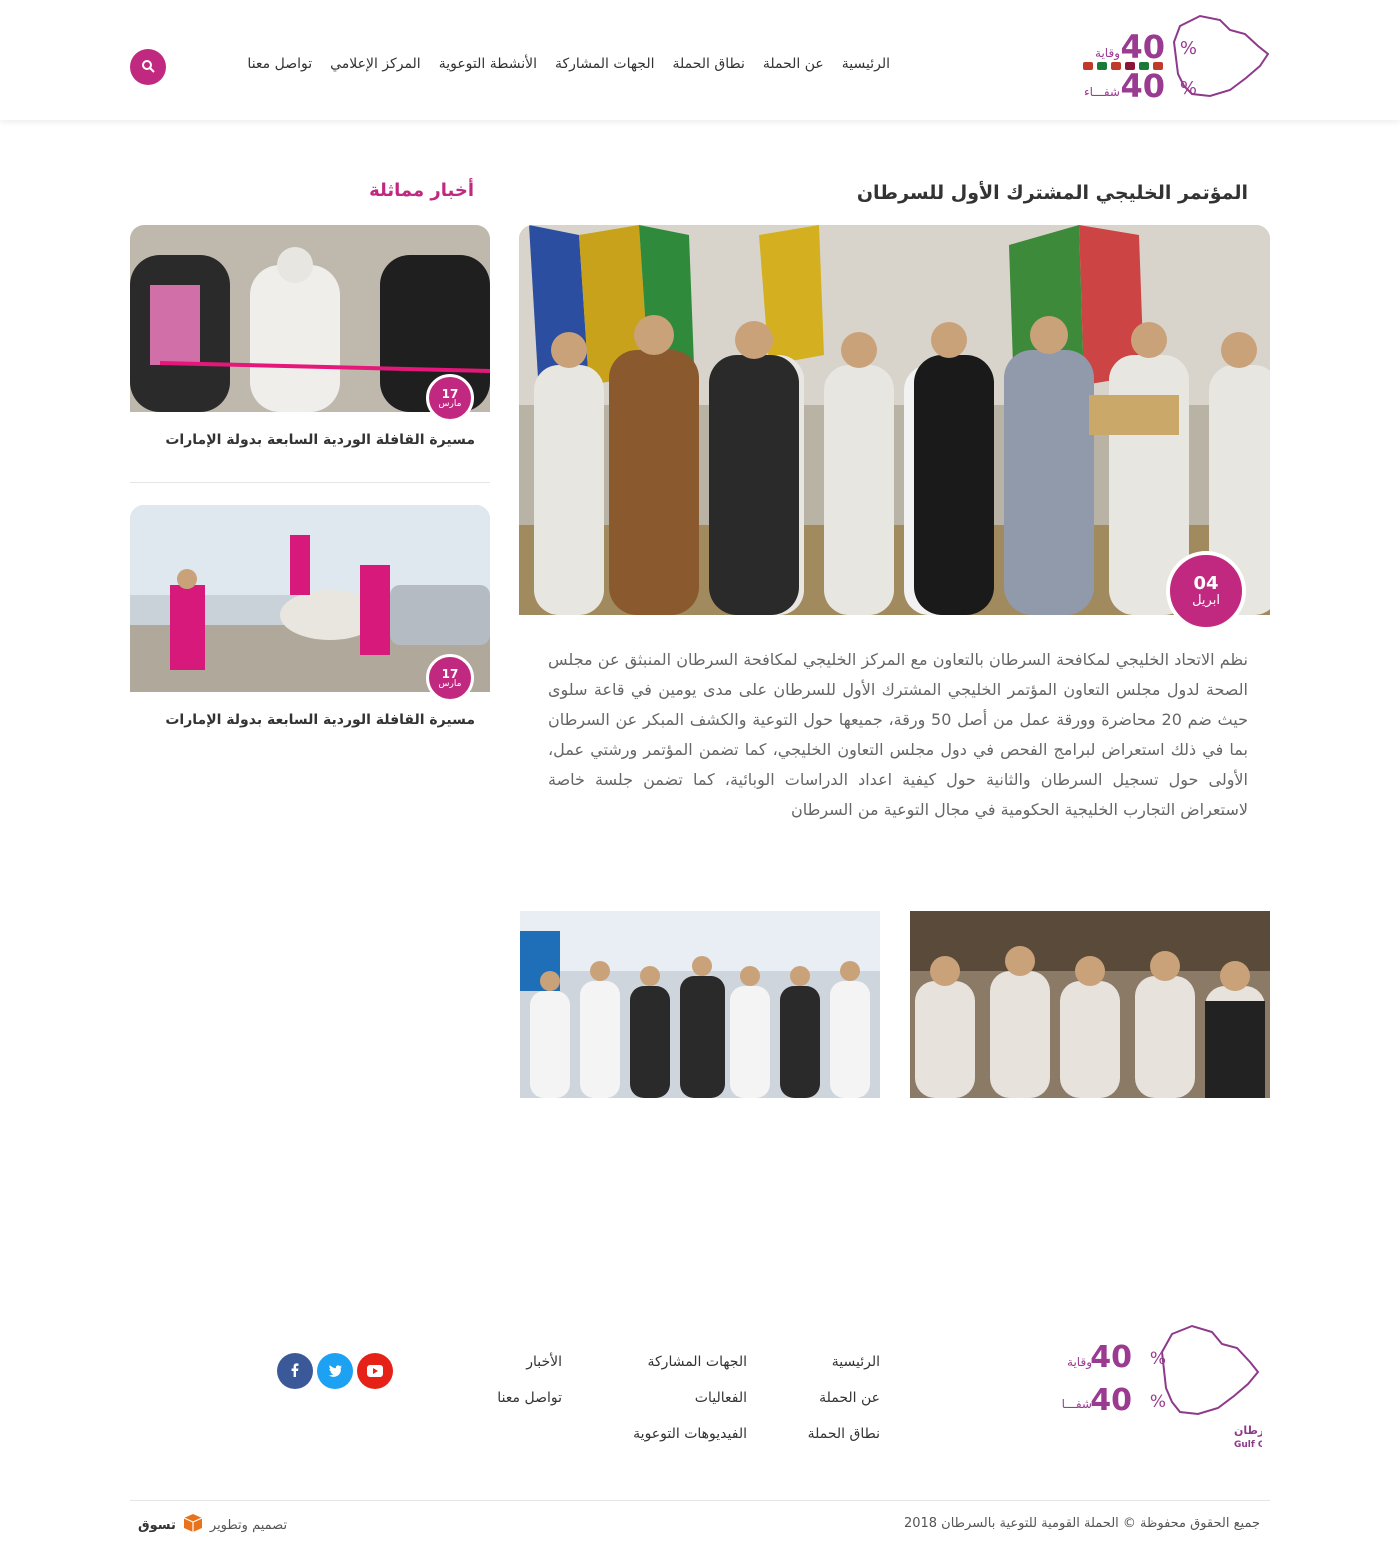 Image resolution: width=1400 pixels, height=1553 pixels. I want to click on search-icon, so click(148, 67).